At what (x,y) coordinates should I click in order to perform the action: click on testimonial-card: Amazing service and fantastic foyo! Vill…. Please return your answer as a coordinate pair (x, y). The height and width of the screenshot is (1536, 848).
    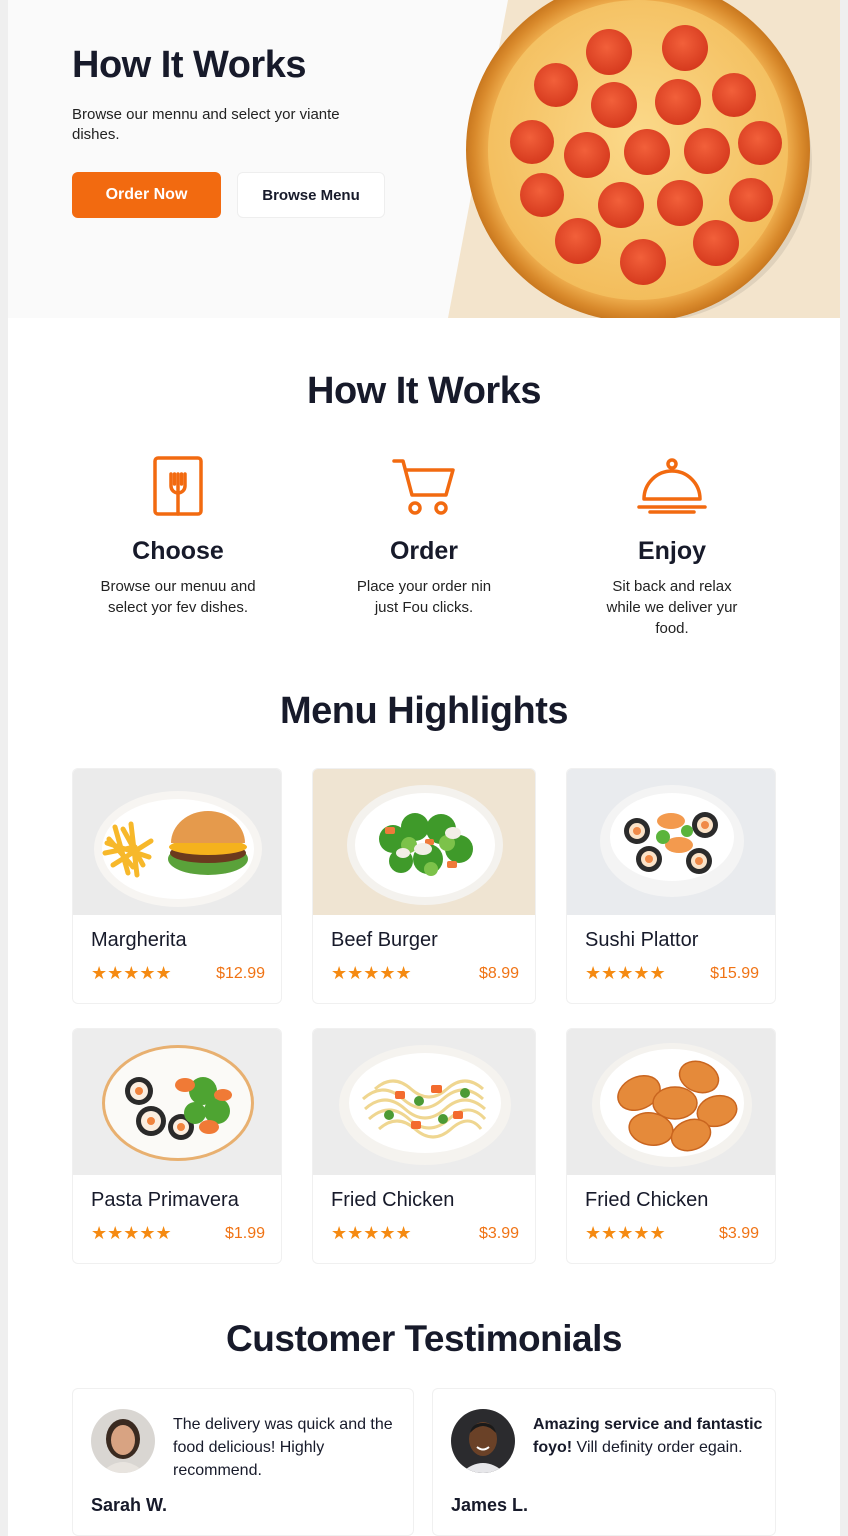
    Looking at the image, I should click on (604, 1462).